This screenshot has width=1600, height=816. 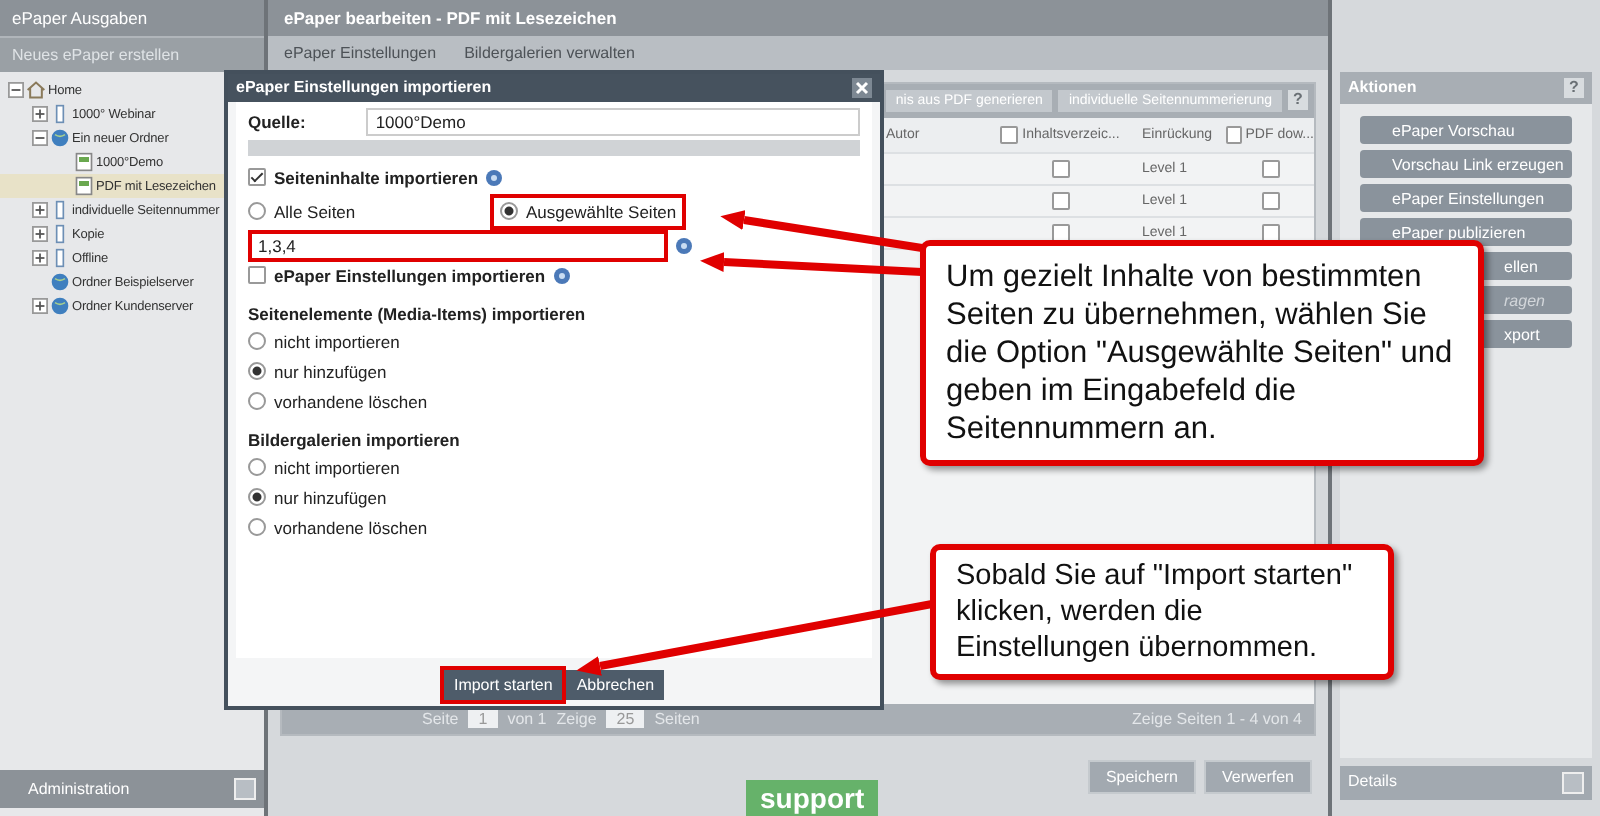 I want to click on section-title: Seitenelemente (Media-Items) importieren, so click(x=418, y=314).